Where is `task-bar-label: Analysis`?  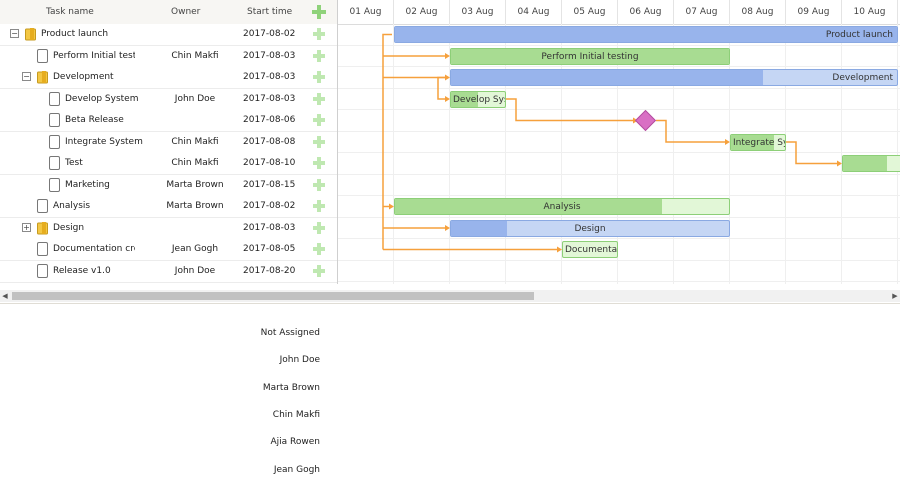
task-bar-label: Analysis is located at coordinates (562, 207).